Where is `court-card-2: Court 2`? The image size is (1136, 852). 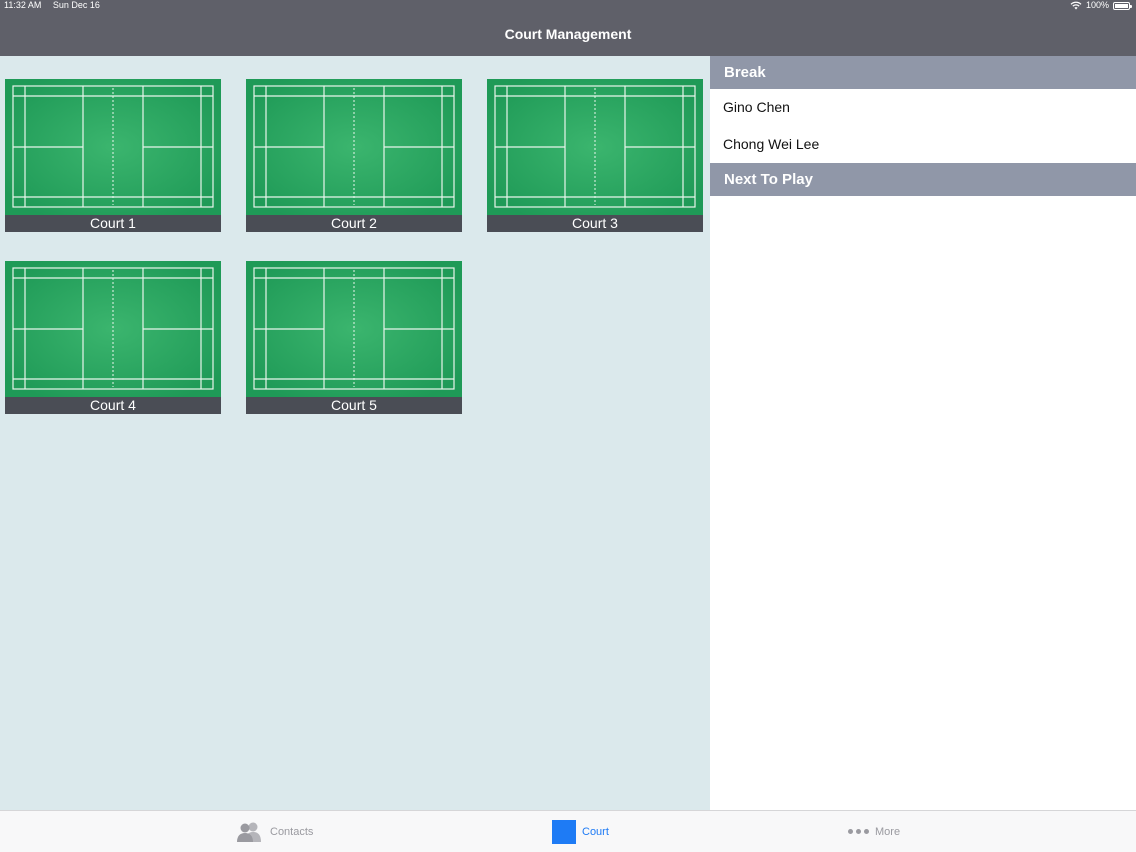 court-card-2: Court 2 is located at coordinates (354, 156).